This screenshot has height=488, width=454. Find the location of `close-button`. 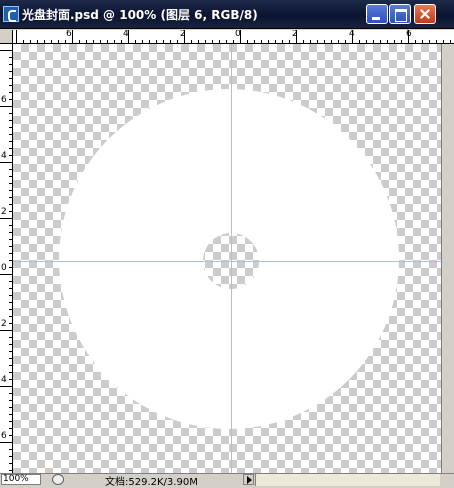

close-button is located at coordinates (425, 14).